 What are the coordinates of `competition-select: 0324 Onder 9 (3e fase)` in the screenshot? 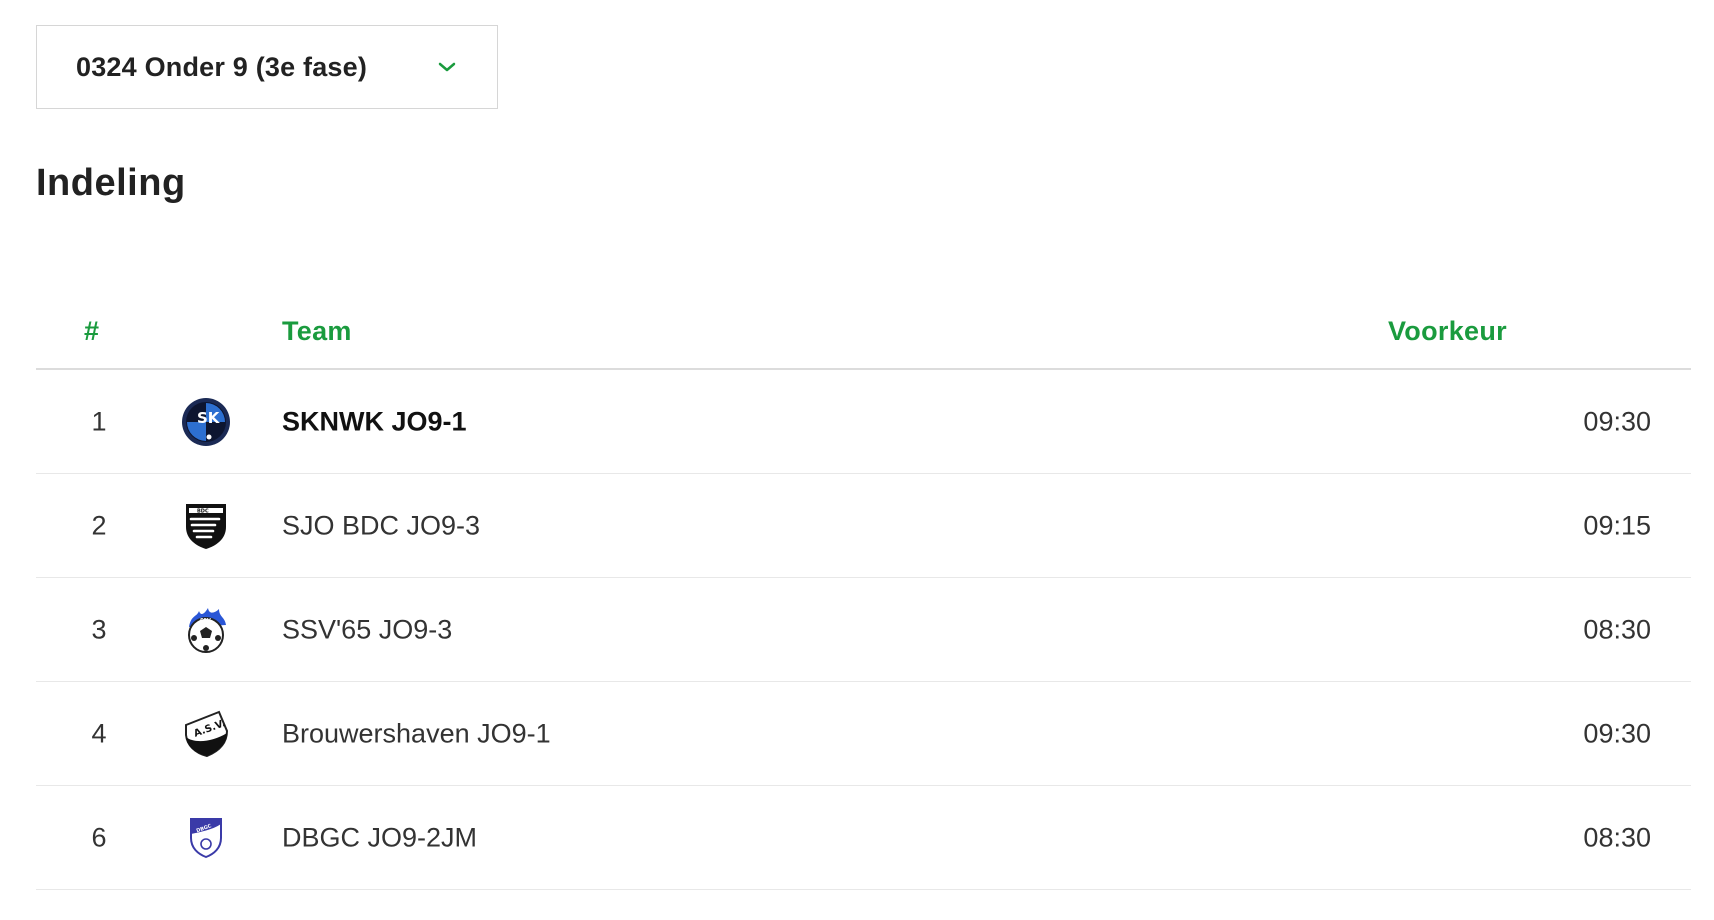 It's located at (267, 67).